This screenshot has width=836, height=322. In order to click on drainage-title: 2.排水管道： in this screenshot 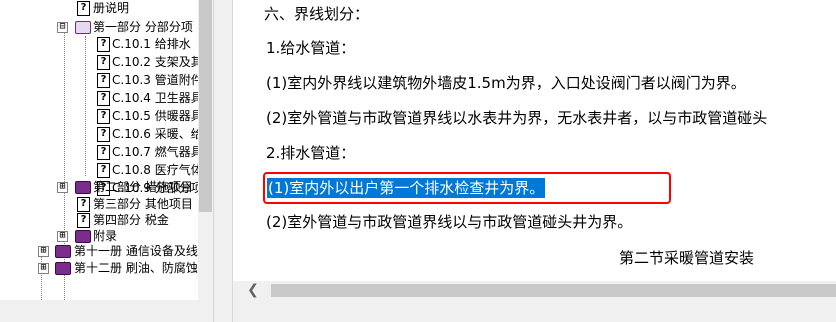, I will do `click(311, 153)`.